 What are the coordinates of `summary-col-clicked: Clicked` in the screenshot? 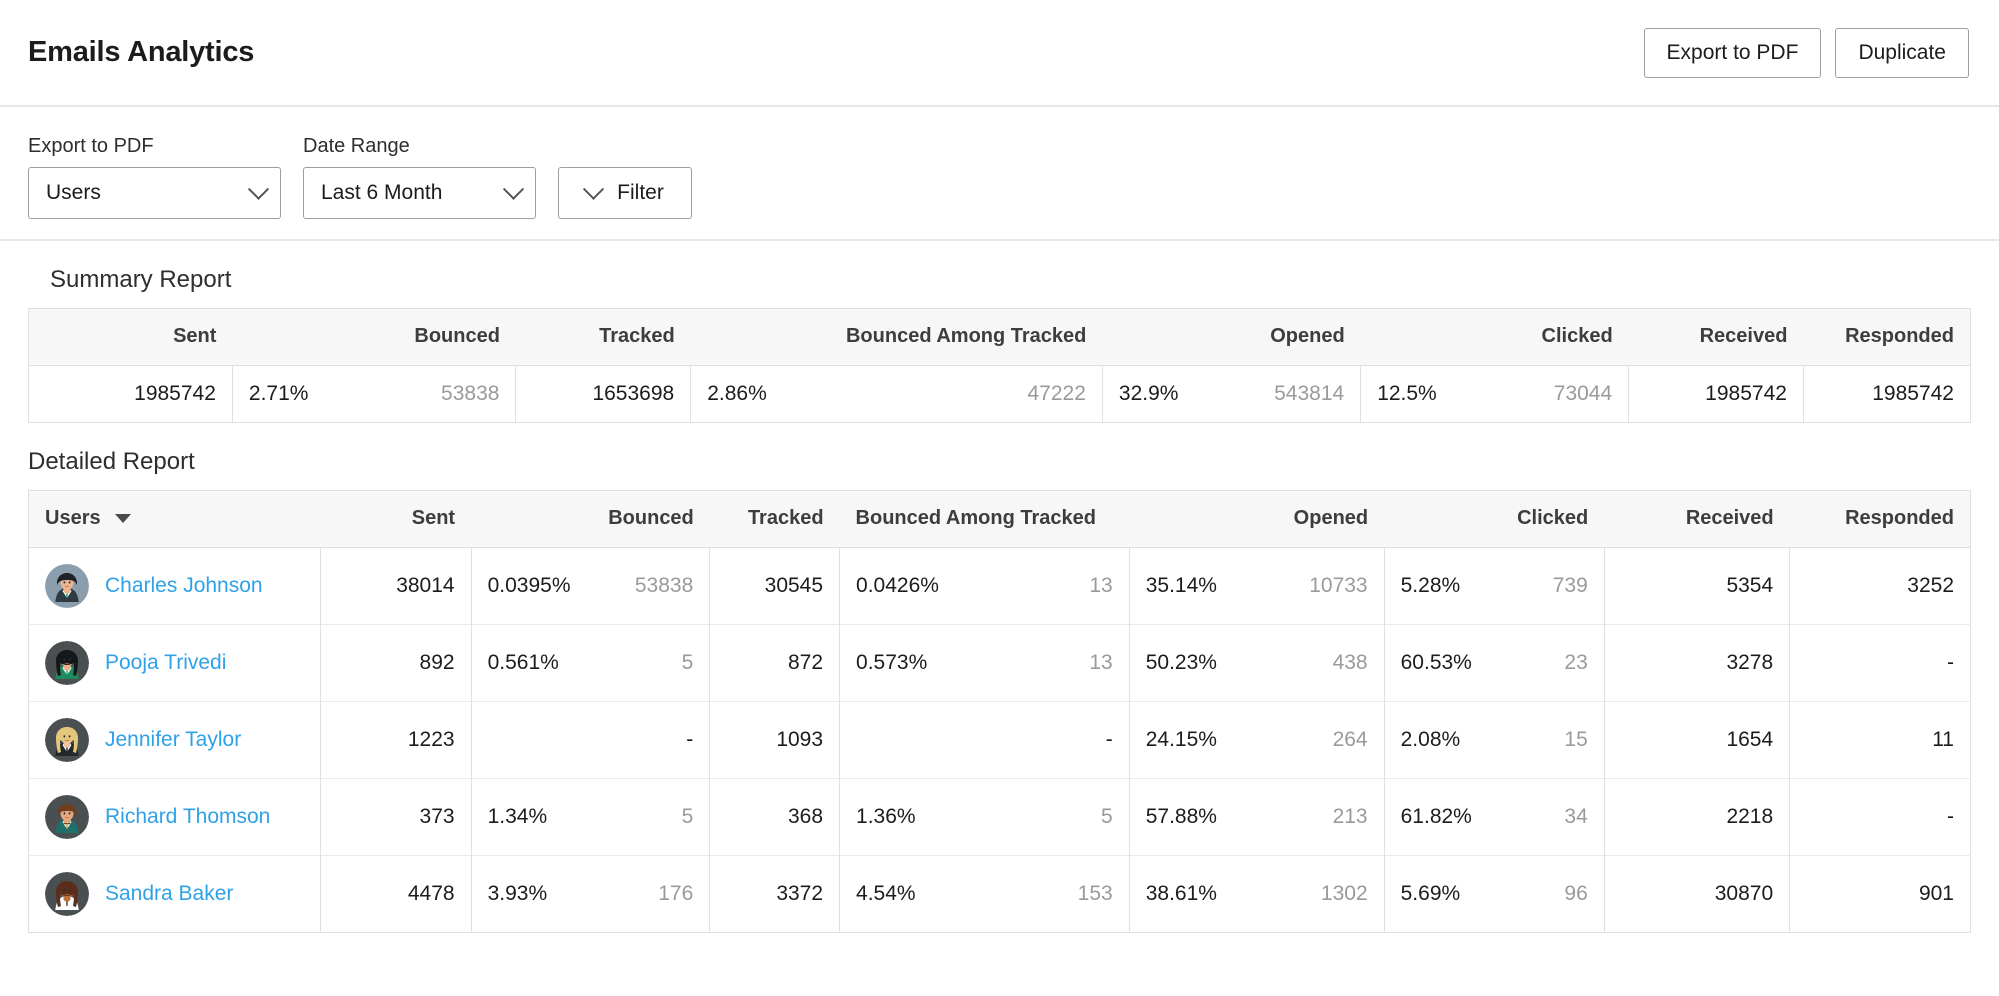 It's located at (1494, 337).